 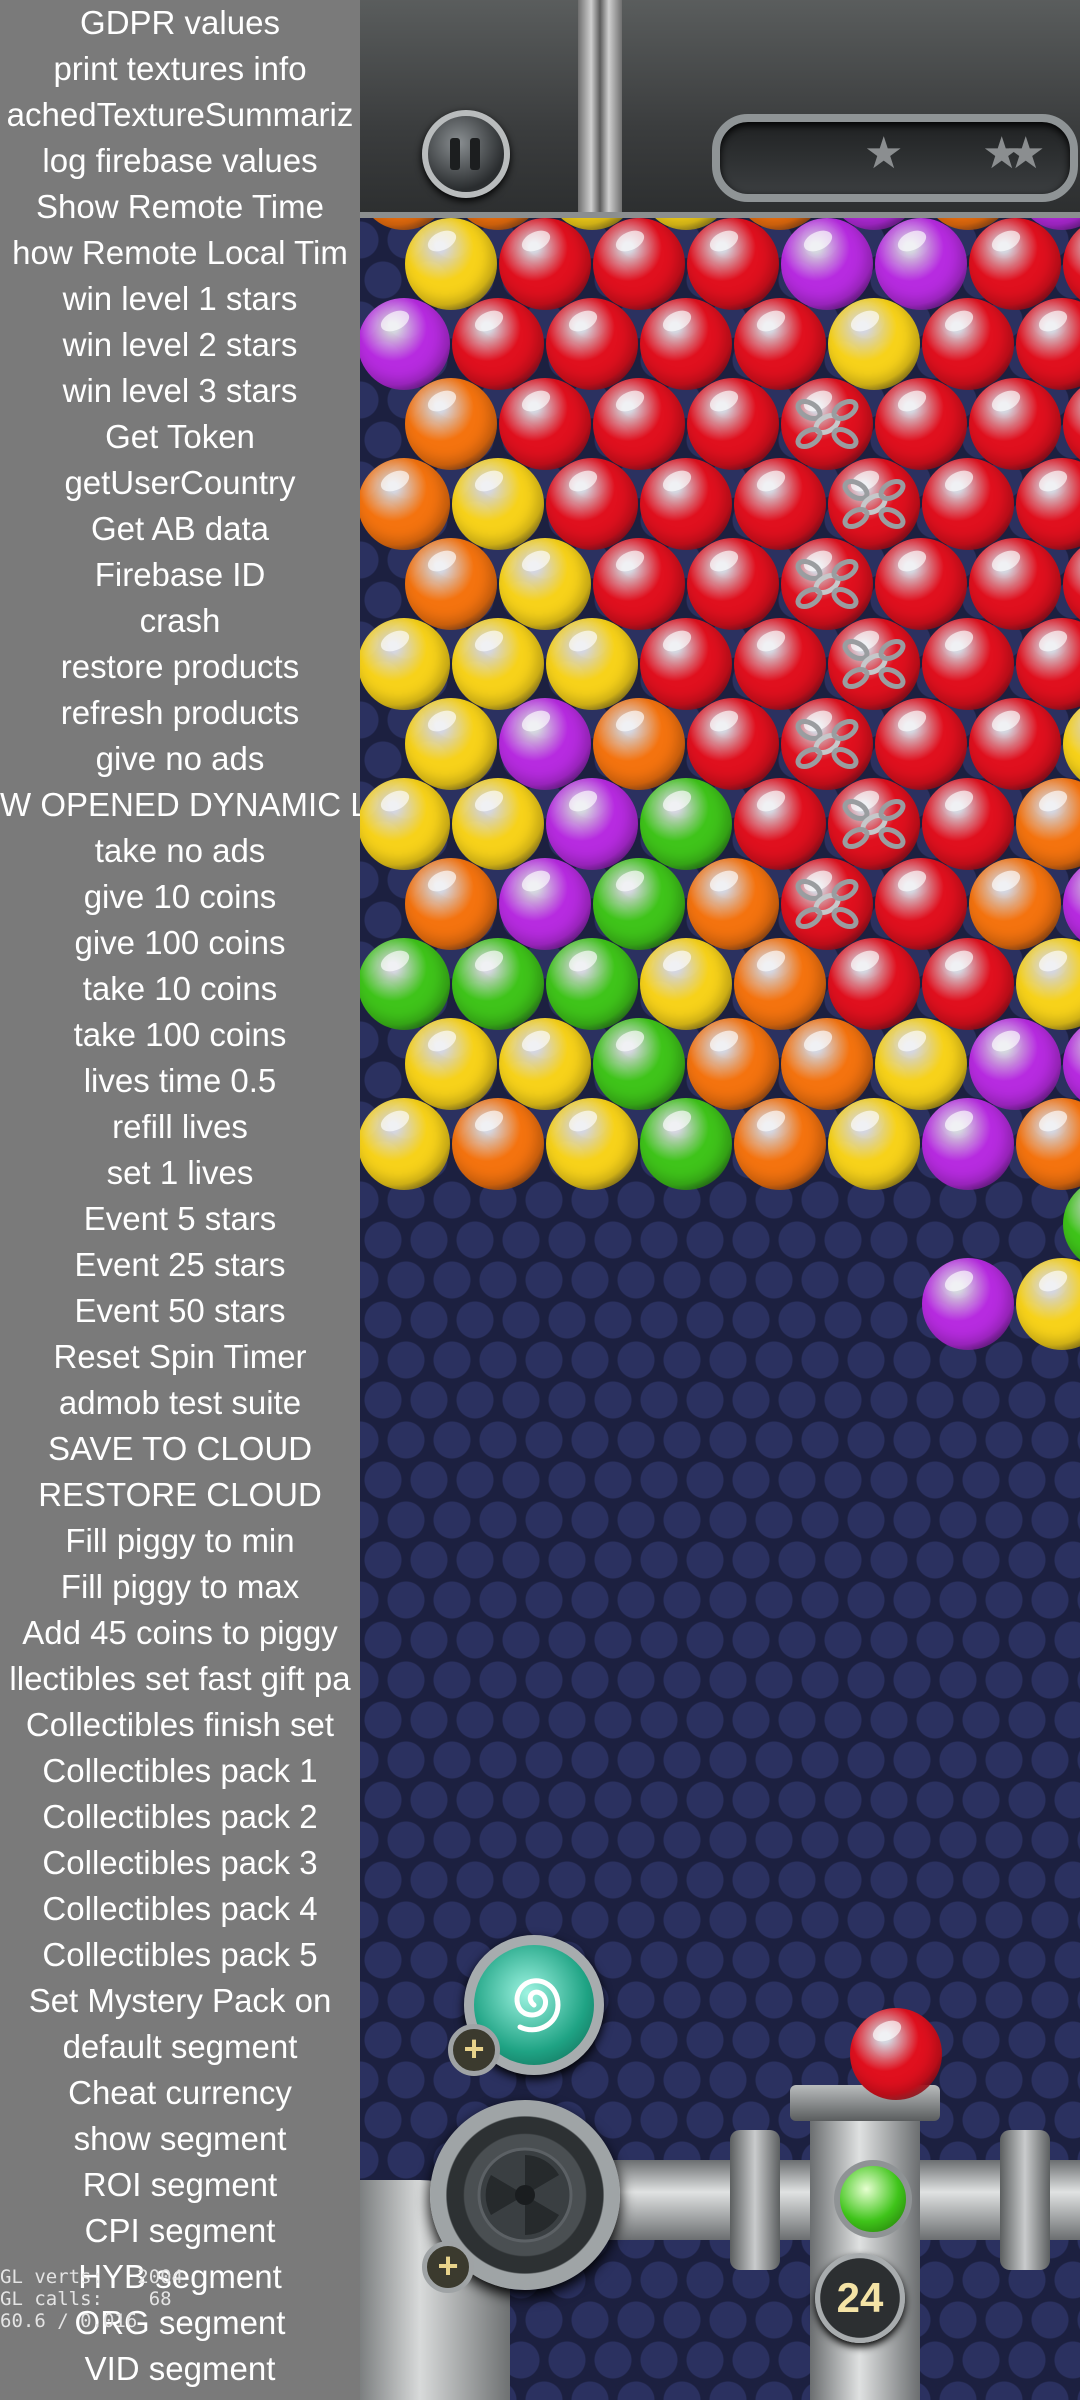 I want to click on debug-menu-item: Fill piggy to max, so click(x=180, y=1587).